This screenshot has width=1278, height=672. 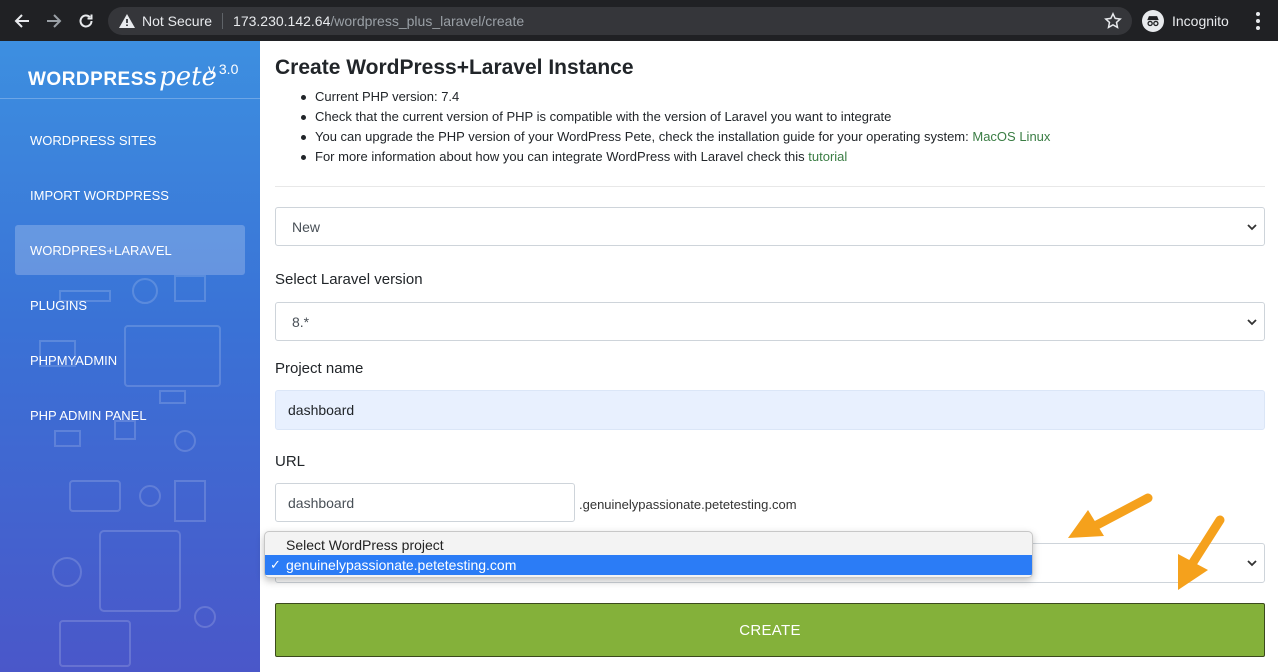 What do you see at coordinates (130, 305) in the screenshot?
I see `sidebar-item-plugins: PLUGINS` at bounding box center [130, 305].